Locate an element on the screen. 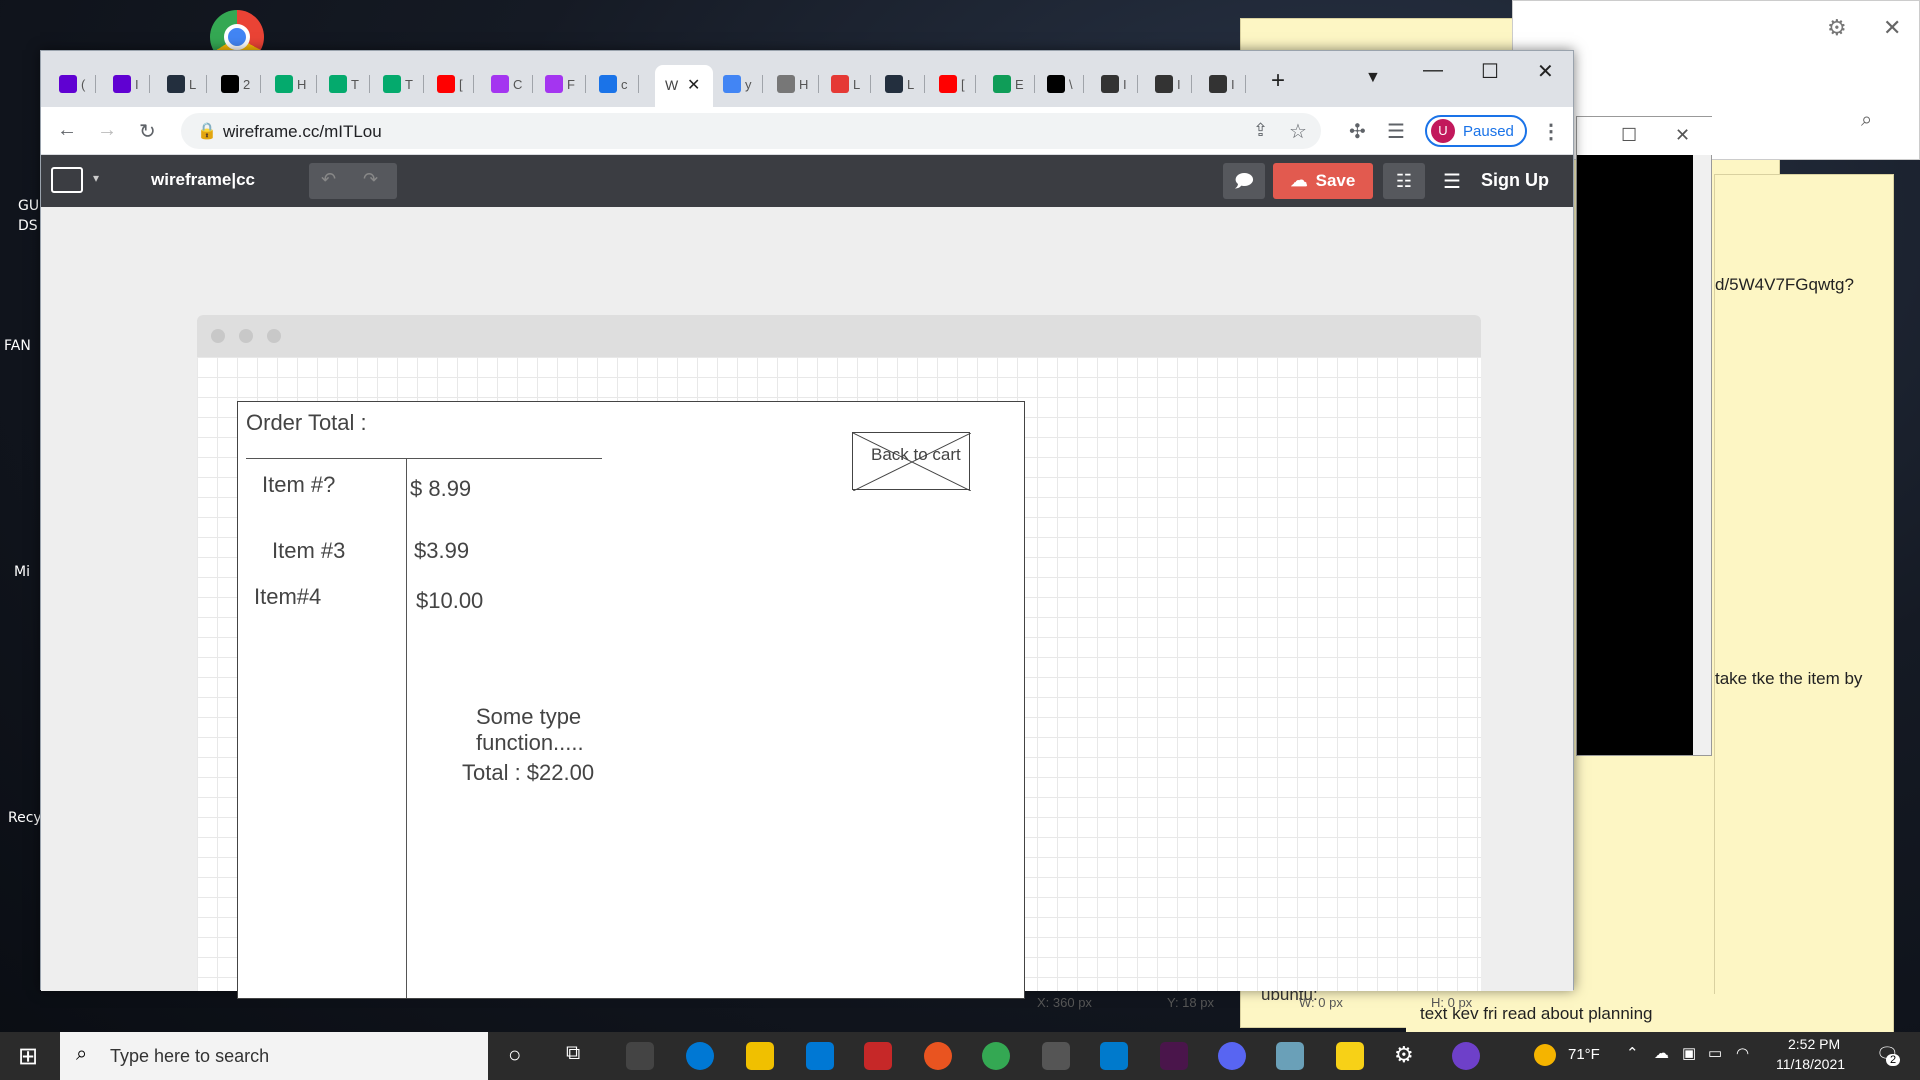  settings-sliders-button: ☷ is located at coordinates (1404, 181).